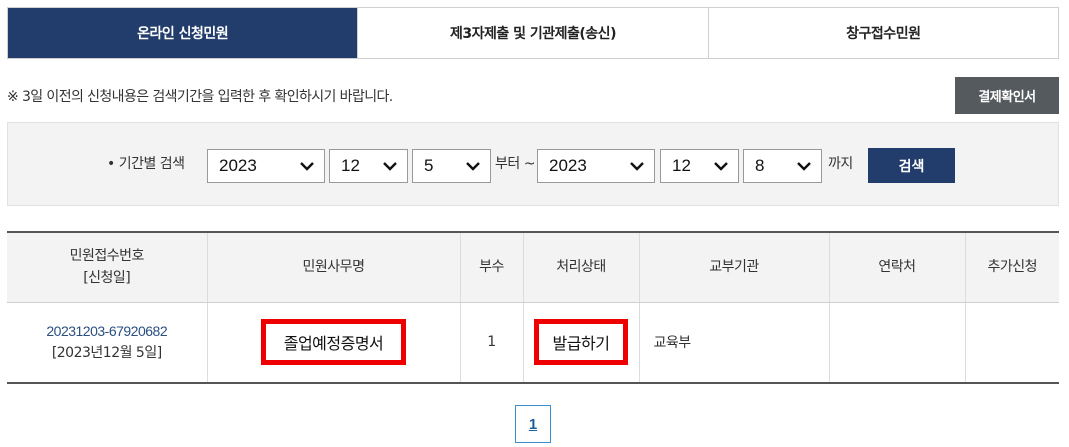  Describe the element at coordinates (107, 343) in the screenshot. I see `cell-receipt-number: 20231203-67920682 [2023년12월 5일]` at that location.